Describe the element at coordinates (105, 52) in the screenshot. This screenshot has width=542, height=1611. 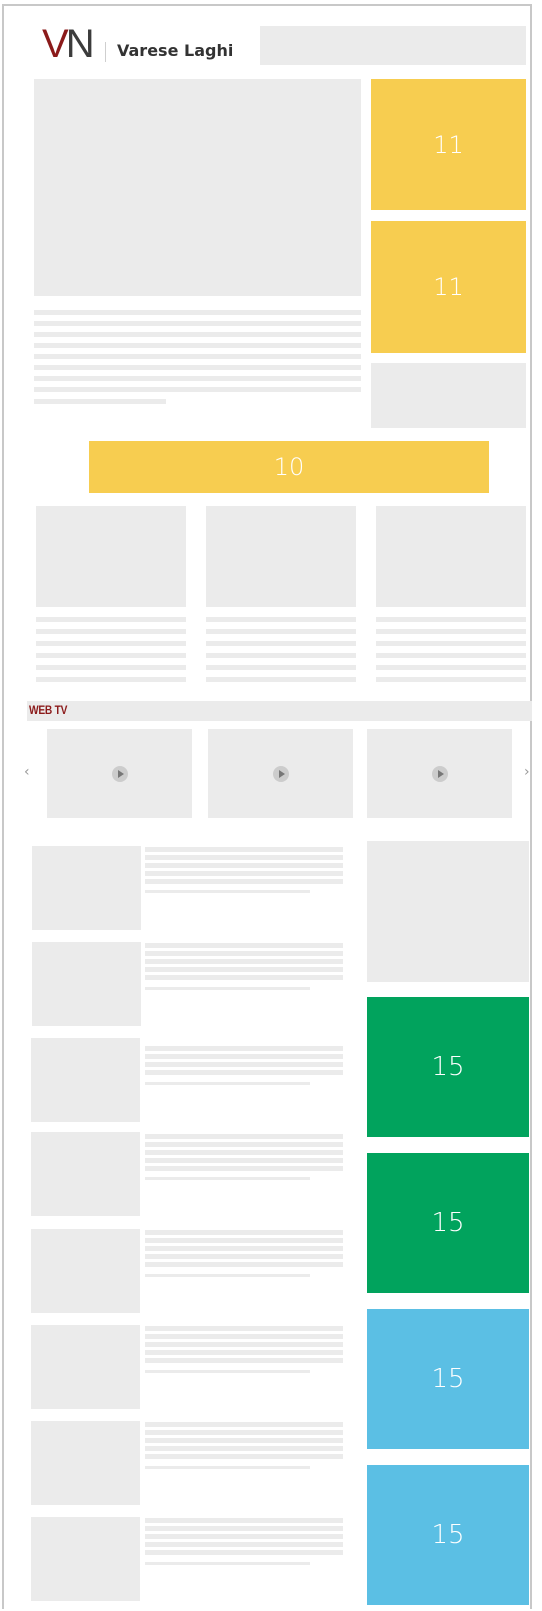
I see `logo-divider` at that location.